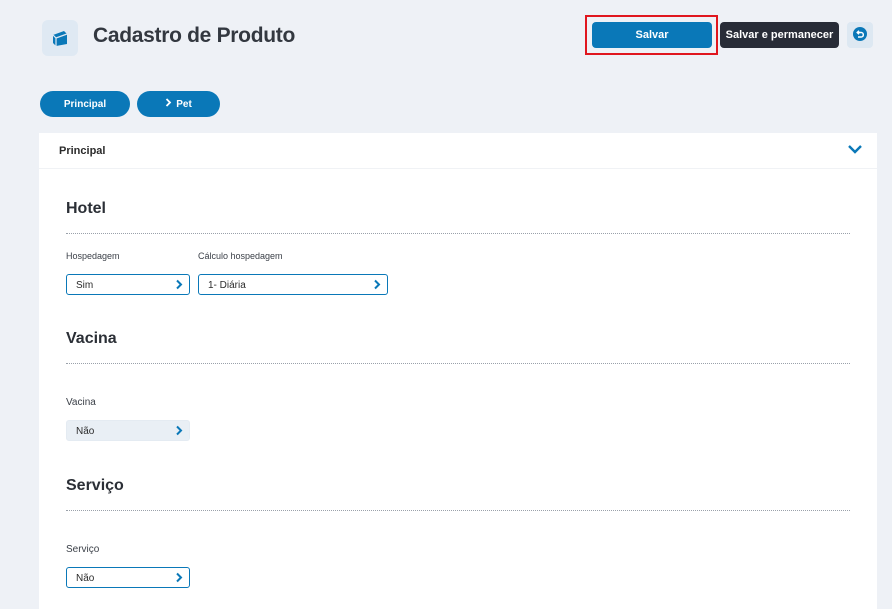  I want to click on hospedagem-value: Sim, so click(85, 285).